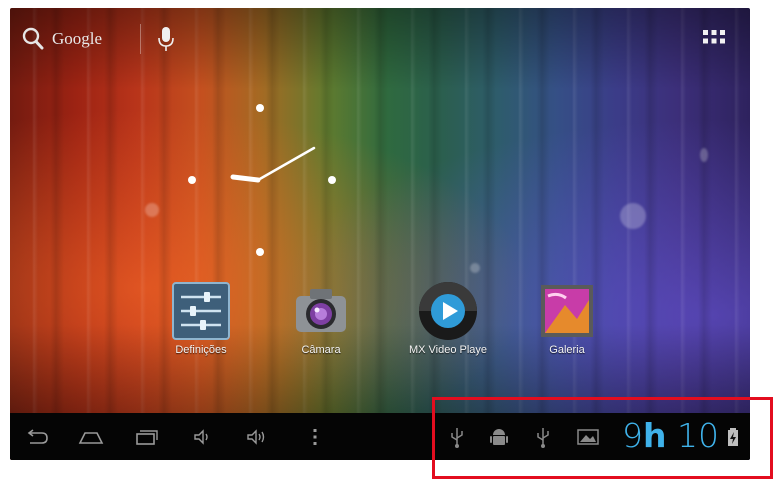  What do you see at coordinates (33, 38) in the screenshot?
I see `search-icon` at bounding box center [33, 38].